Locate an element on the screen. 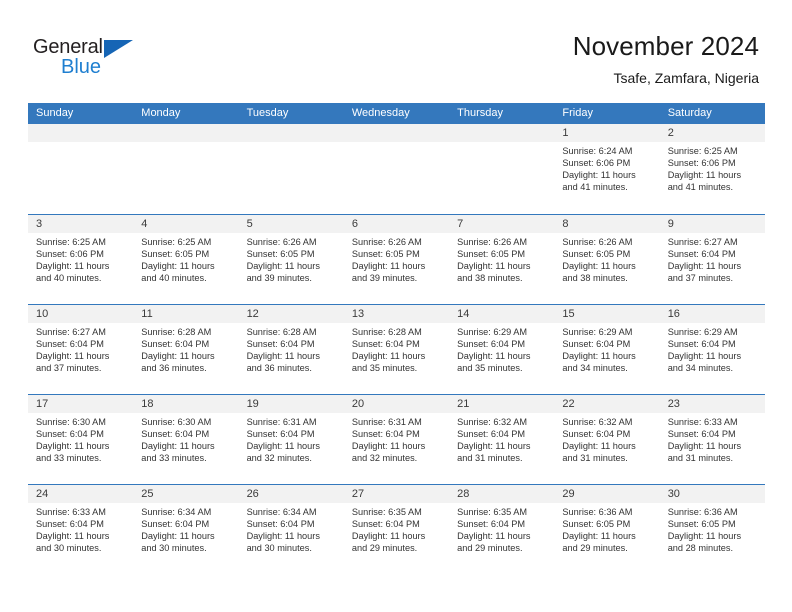  general-blue-logo: General Blue is located at coordinates (93, 60).